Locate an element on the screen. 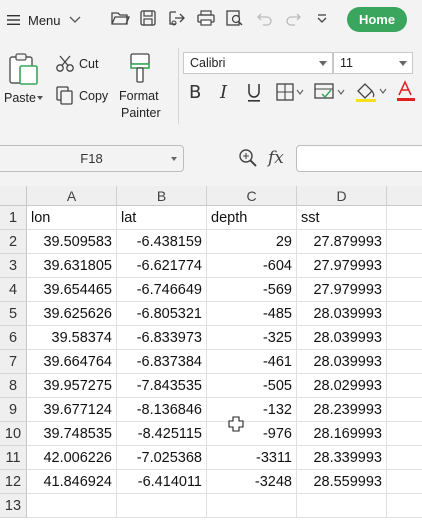 This screenshot has width=422, height=522. cell-c: -3311 is located at coordinates (252, 458).